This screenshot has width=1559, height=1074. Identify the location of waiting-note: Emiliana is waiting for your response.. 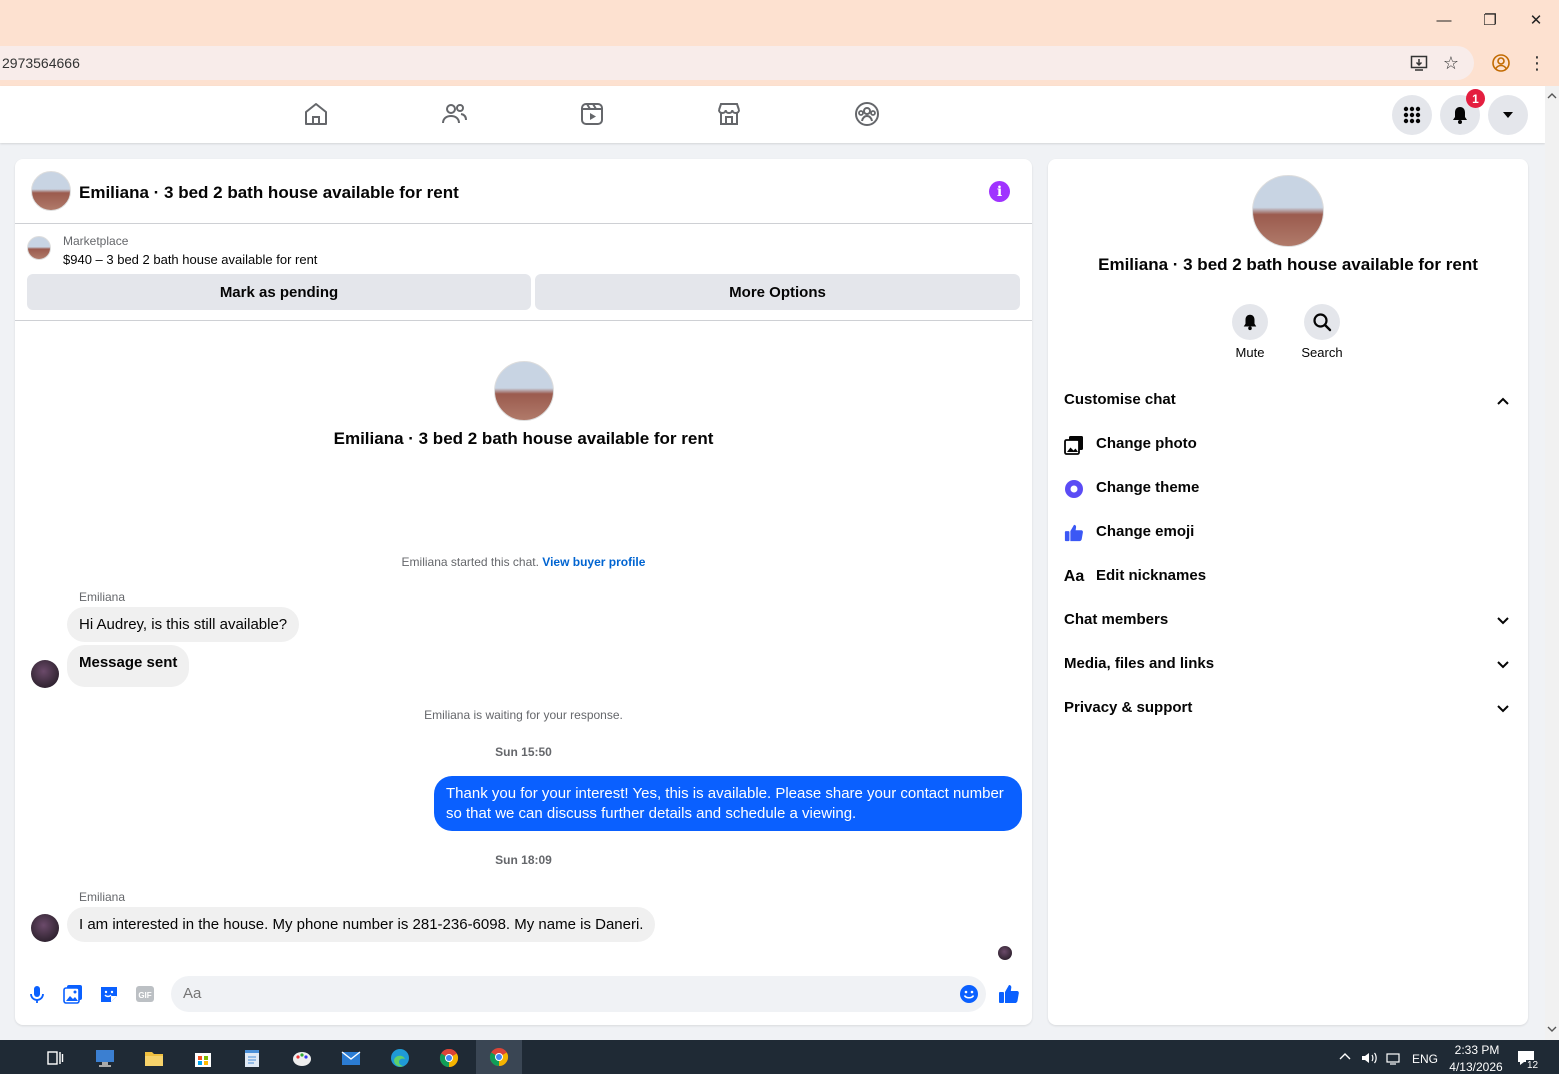
(523, 715).